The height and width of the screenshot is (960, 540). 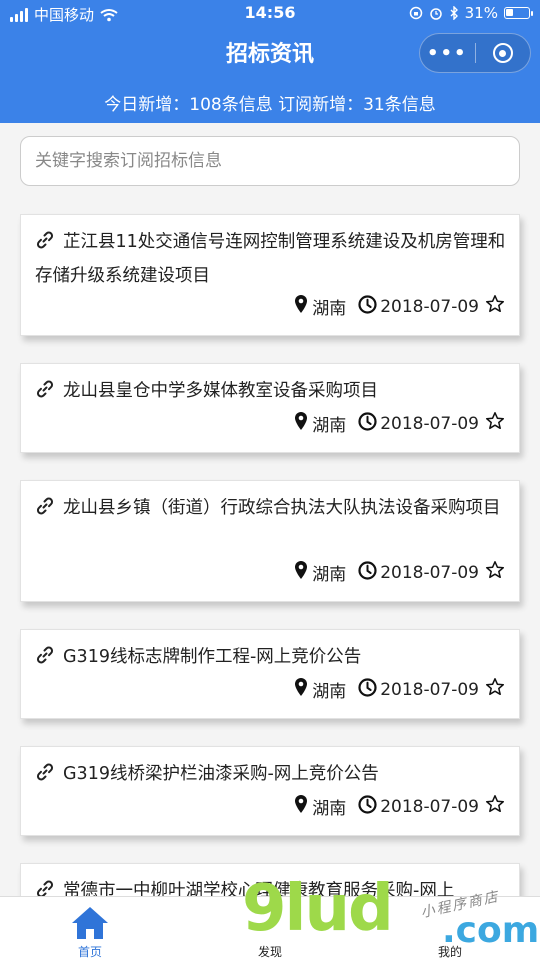 I want to click on tender-card: G319线标志牌制作工程-网上竞价公告湖南 2018-07-09, so click(x=270, y=674).